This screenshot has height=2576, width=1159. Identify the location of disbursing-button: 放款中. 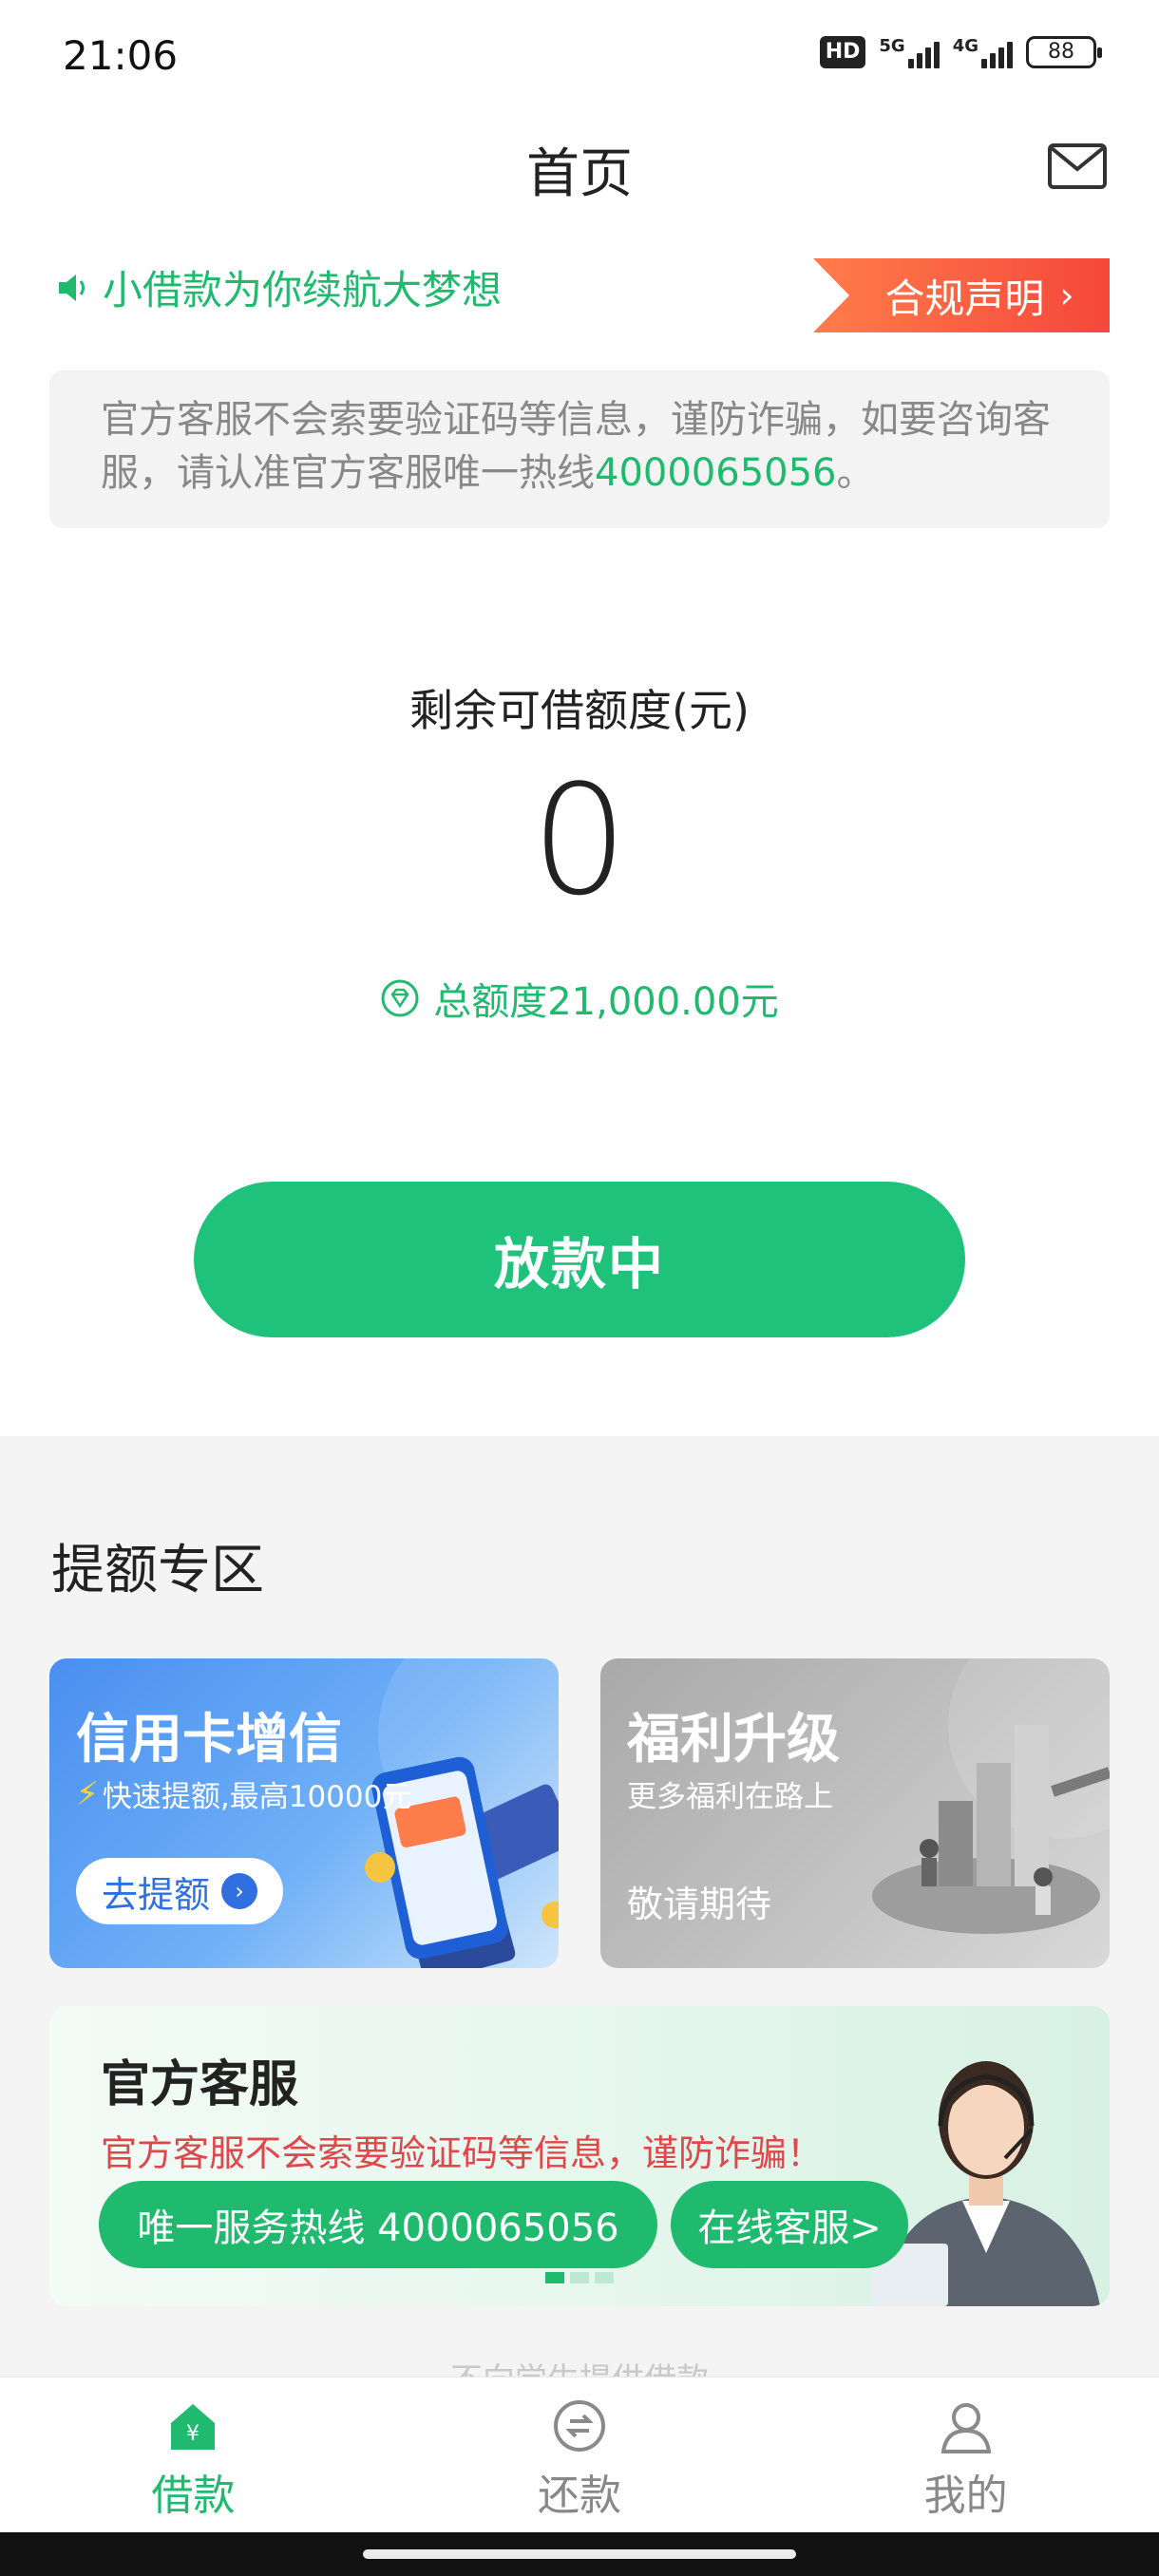
(579, 1259).